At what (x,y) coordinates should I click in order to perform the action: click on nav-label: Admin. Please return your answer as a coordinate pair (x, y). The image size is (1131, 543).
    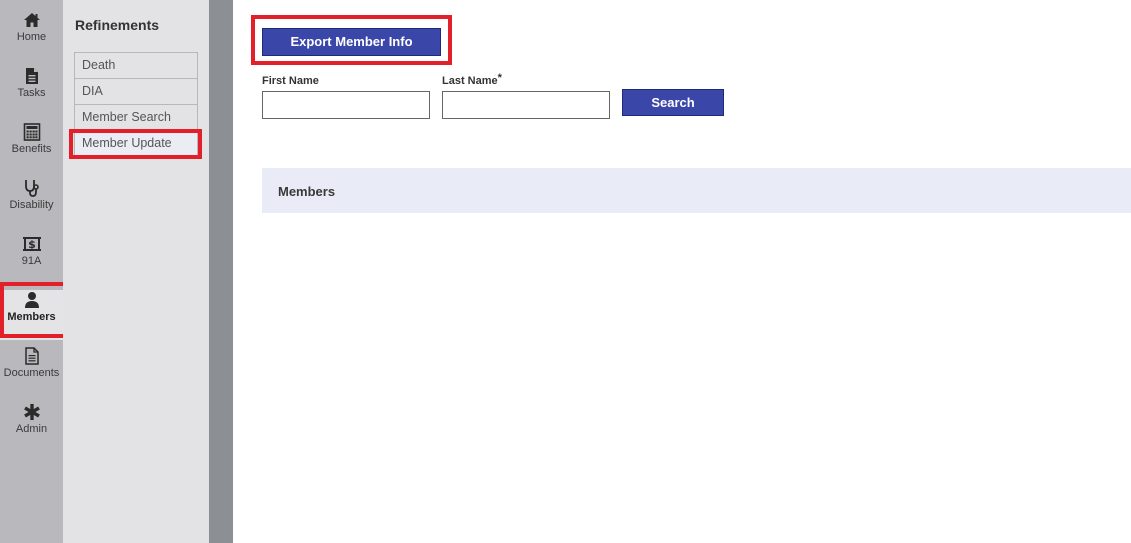
    Looking at the image, I should click on (31, 429).